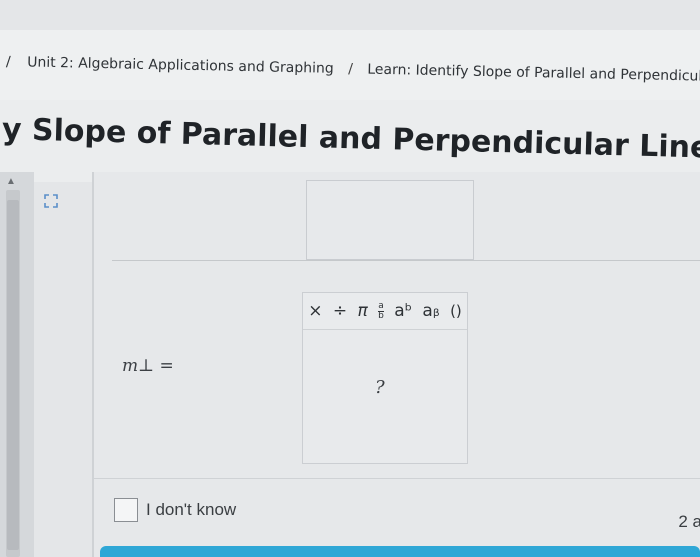  What do you see at coordinates (689, 521) in the screenshot?
I see `page-indicator: 2 a` at bounding box center [689, 521].